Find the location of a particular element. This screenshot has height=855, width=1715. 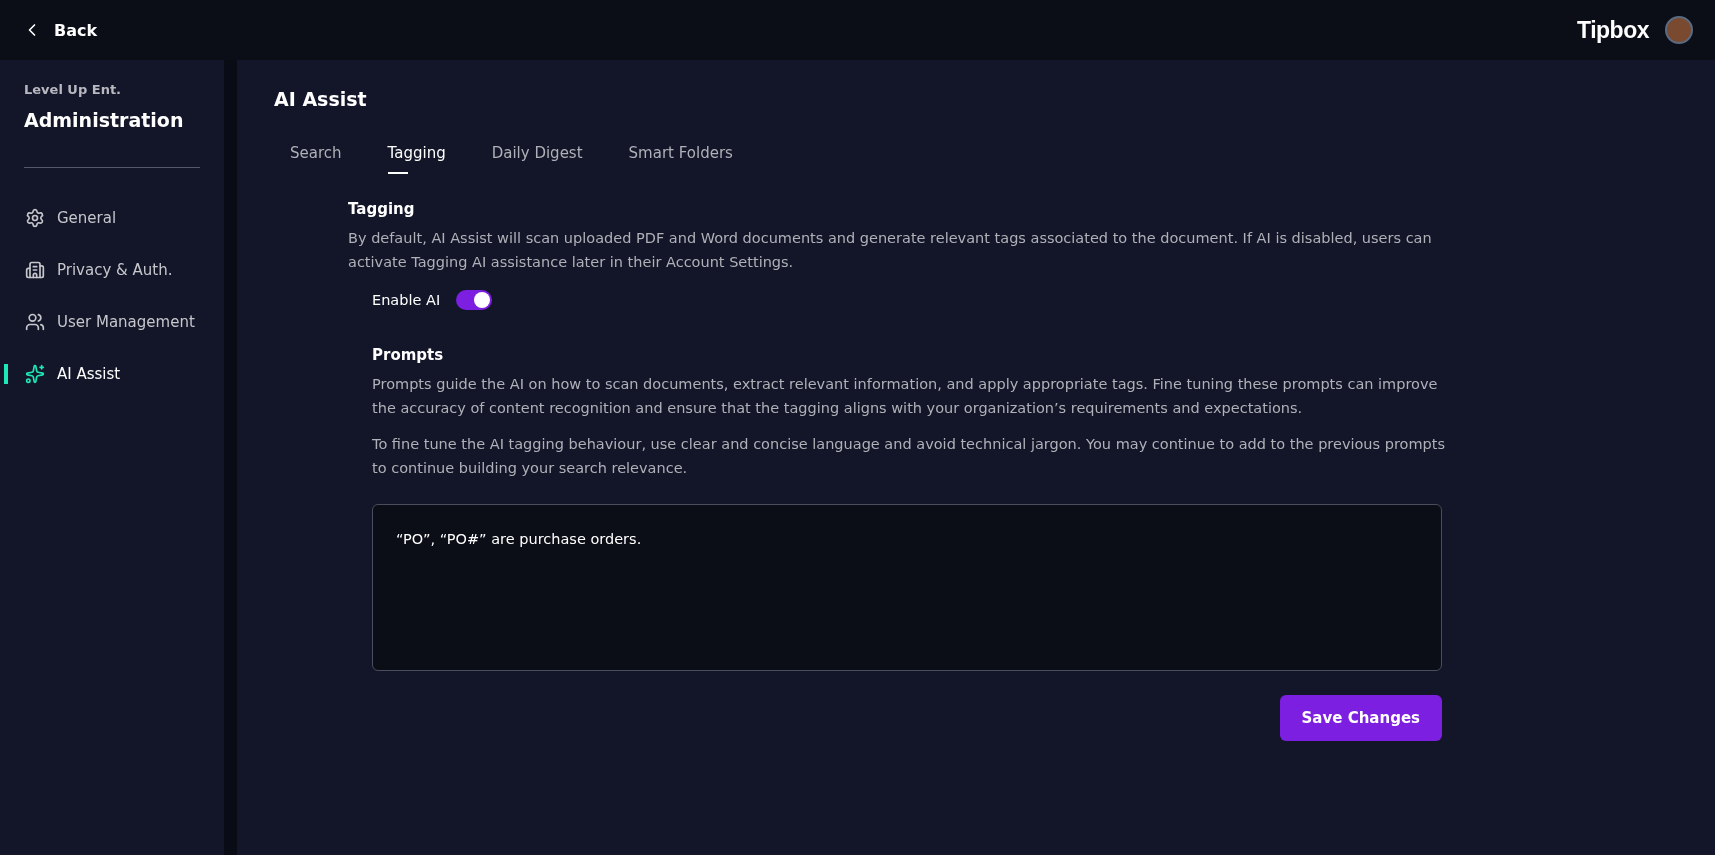

sidebar-title: Administration is located at coordinates (104, 120).